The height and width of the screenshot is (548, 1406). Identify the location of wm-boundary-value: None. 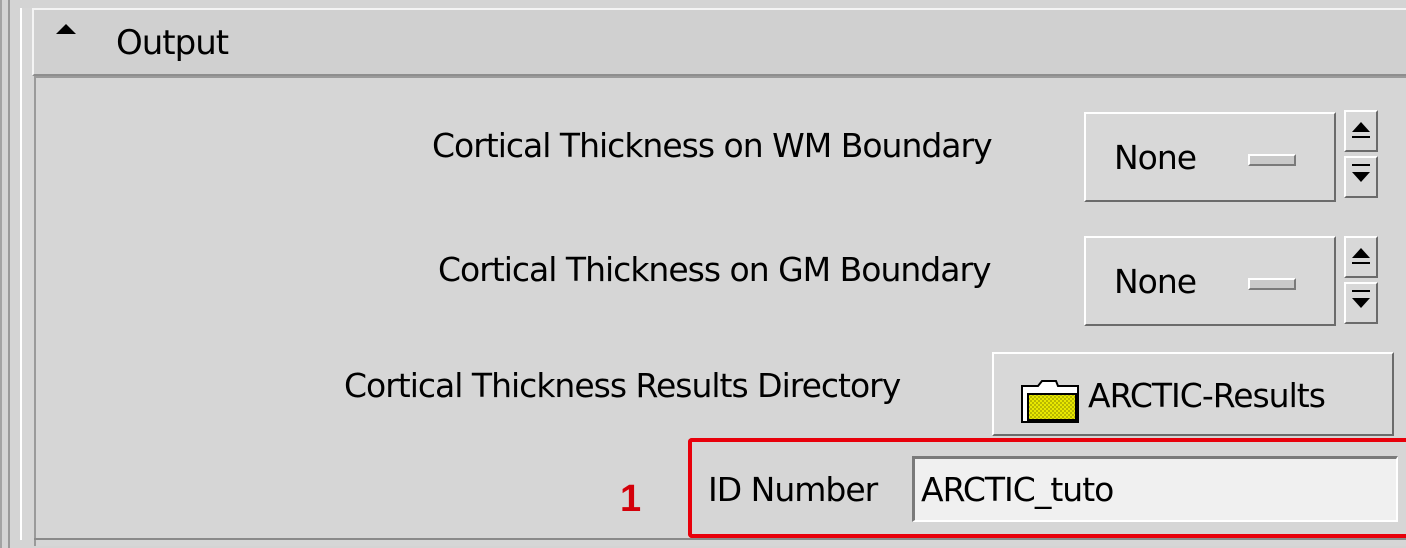
(1155, 157).